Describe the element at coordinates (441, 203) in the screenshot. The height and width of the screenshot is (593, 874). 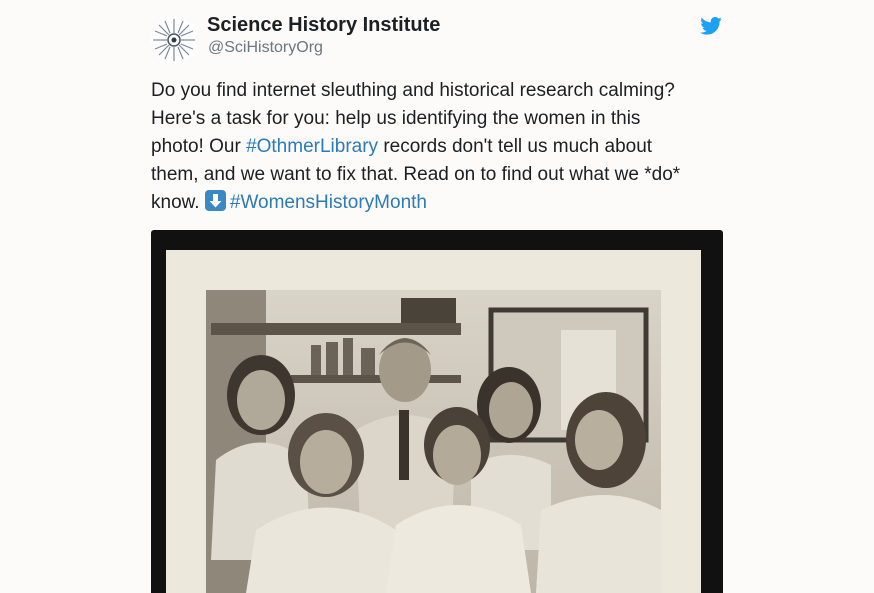
I see `tweet-line: know. #WomensHistoryMonth` at that location.